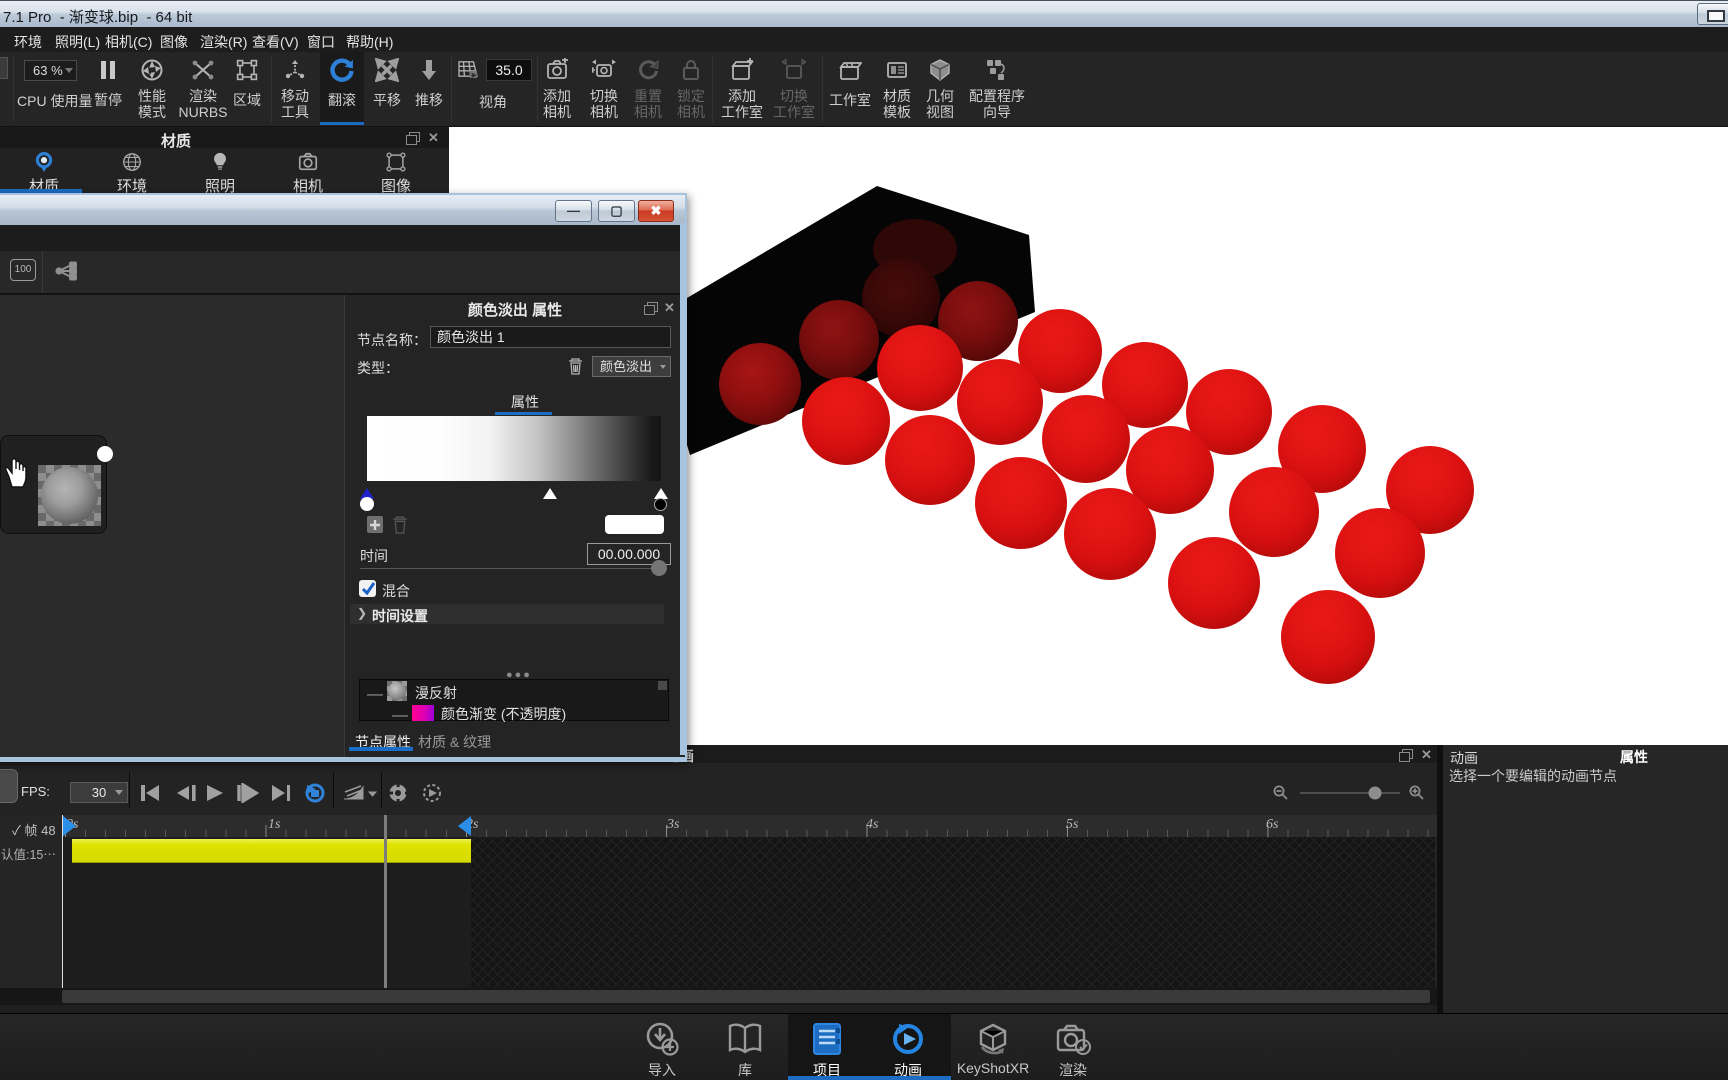 The width and height of the screenshot is (1728, 1080). I want to click on svg-text: P, so click(152, 71).